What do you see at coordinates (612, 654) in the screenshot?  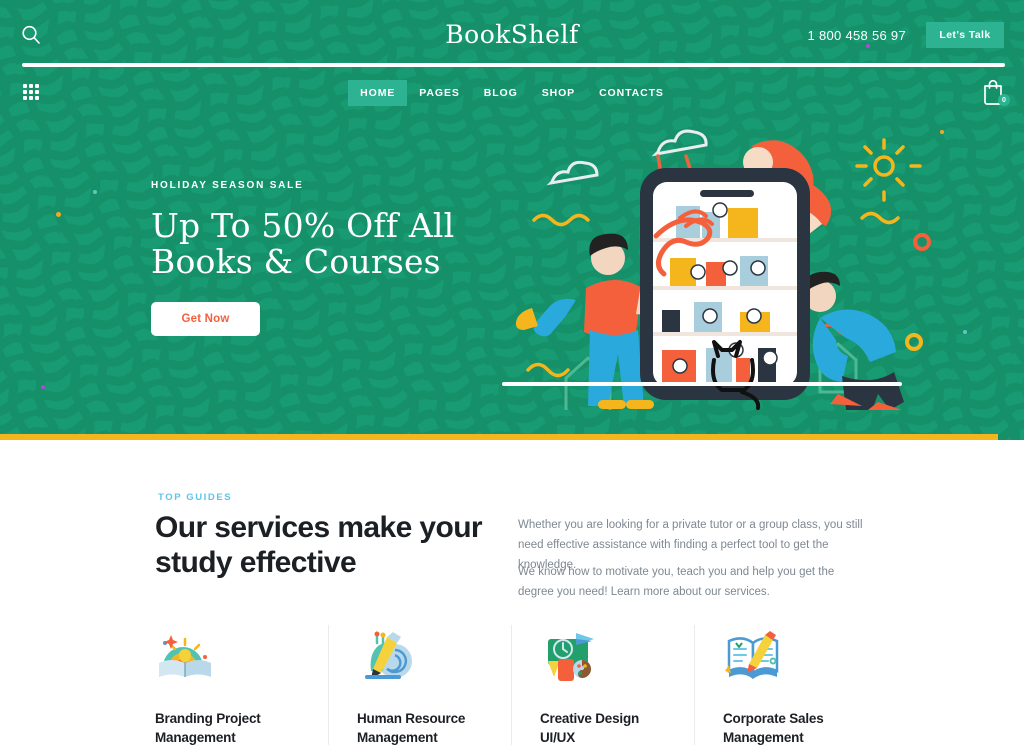 I see `chalkboard-palette-icon` at bounding box center [612, 654].